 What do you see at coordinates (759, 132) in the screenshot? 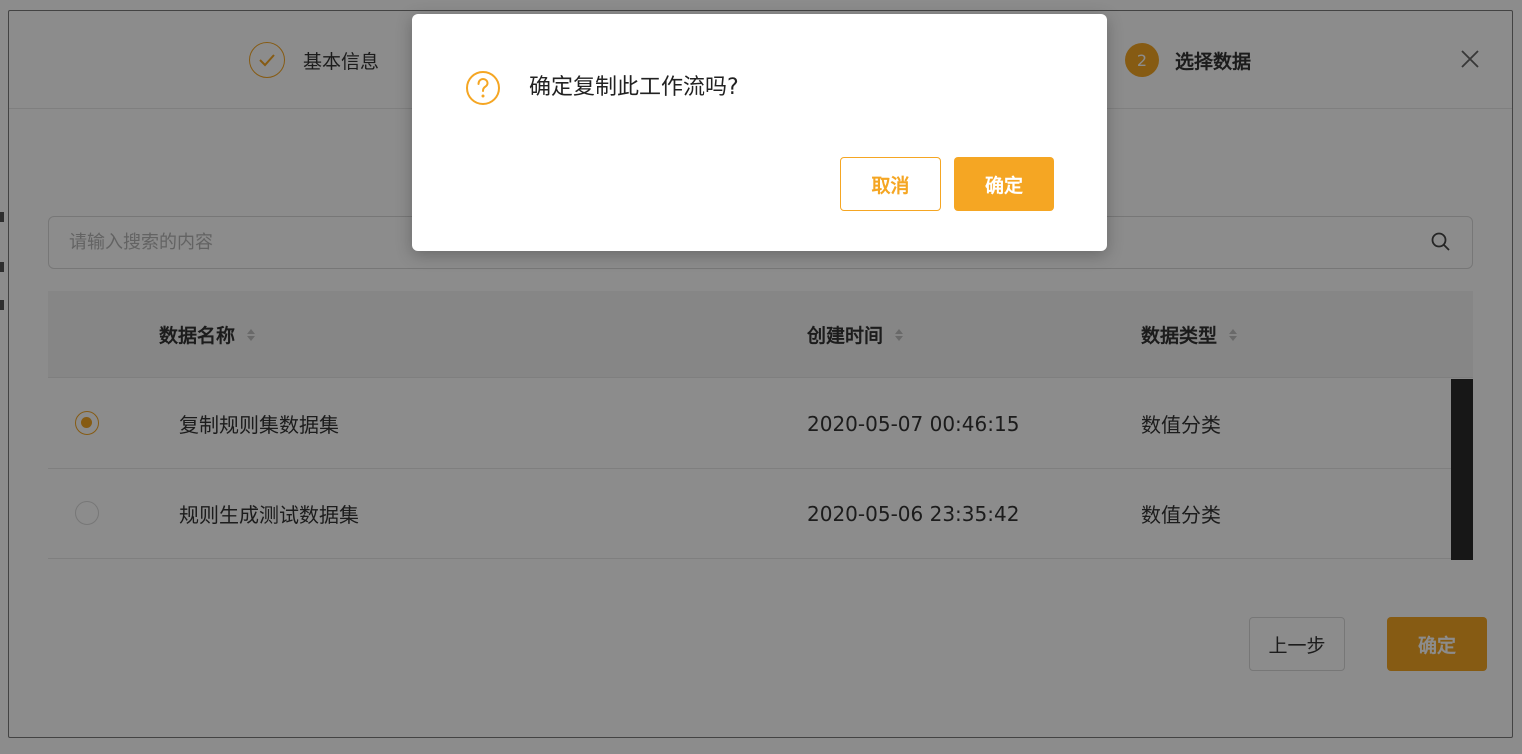
I see `confirm-dialog: 确定复制此工作流吗? 取消 确定` at bounding box center [759, 132].